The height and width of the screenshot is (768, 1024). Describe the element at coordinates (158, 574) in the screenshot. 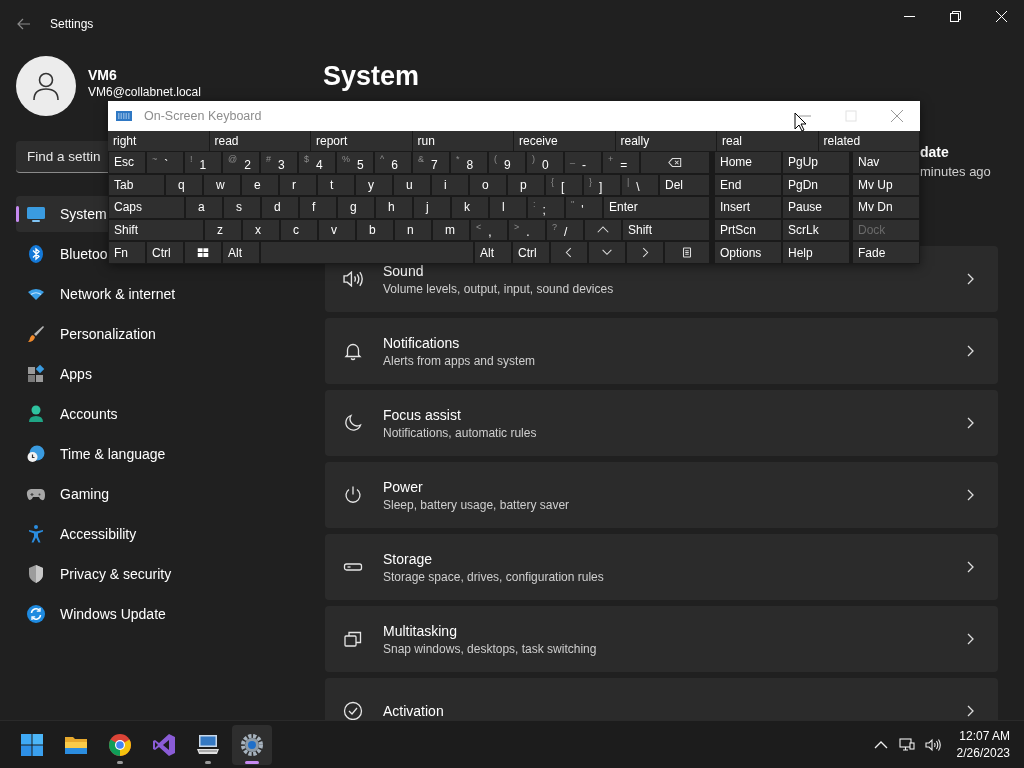

I see `nav-item: Privacy & security` at that location.